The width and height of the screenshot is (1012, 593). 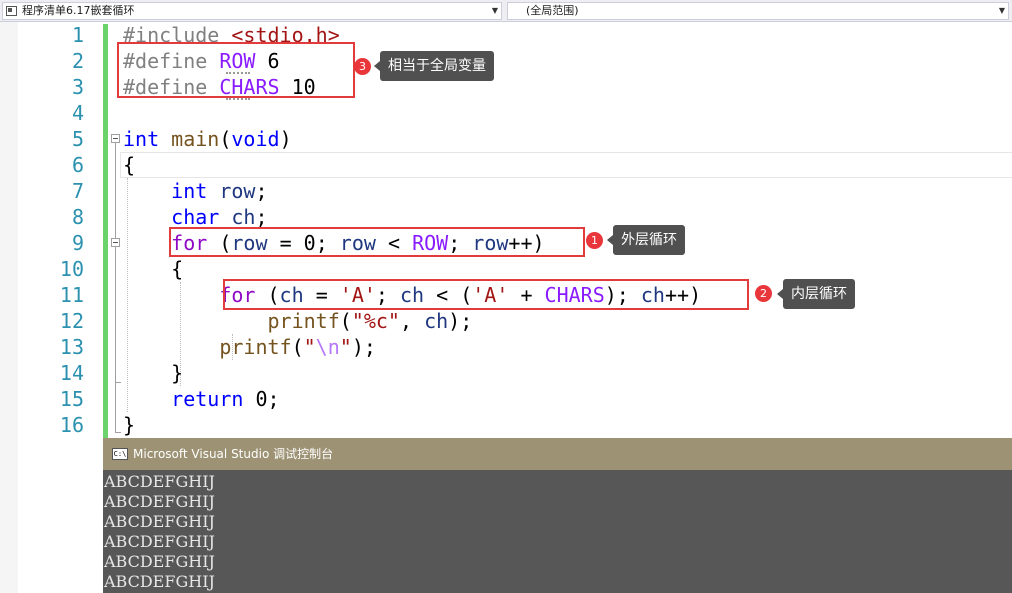 What do you see at coordinates (153, 373) in the screenshot?
I see `code-line-14: }` at bounding box center [153, 373].